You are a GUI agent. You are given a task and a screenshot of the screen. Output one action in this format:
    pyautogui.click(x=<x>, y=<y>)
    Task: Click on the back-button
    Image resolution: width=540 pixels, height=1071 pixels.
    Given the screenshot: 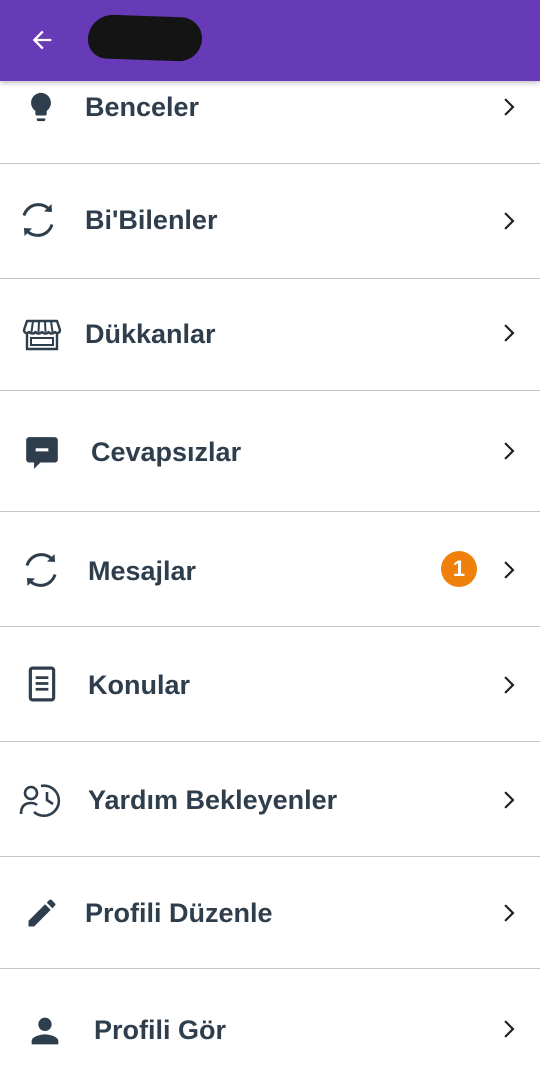 What is the action you would take?
    pyautogui.click(x=42, y=40)
    